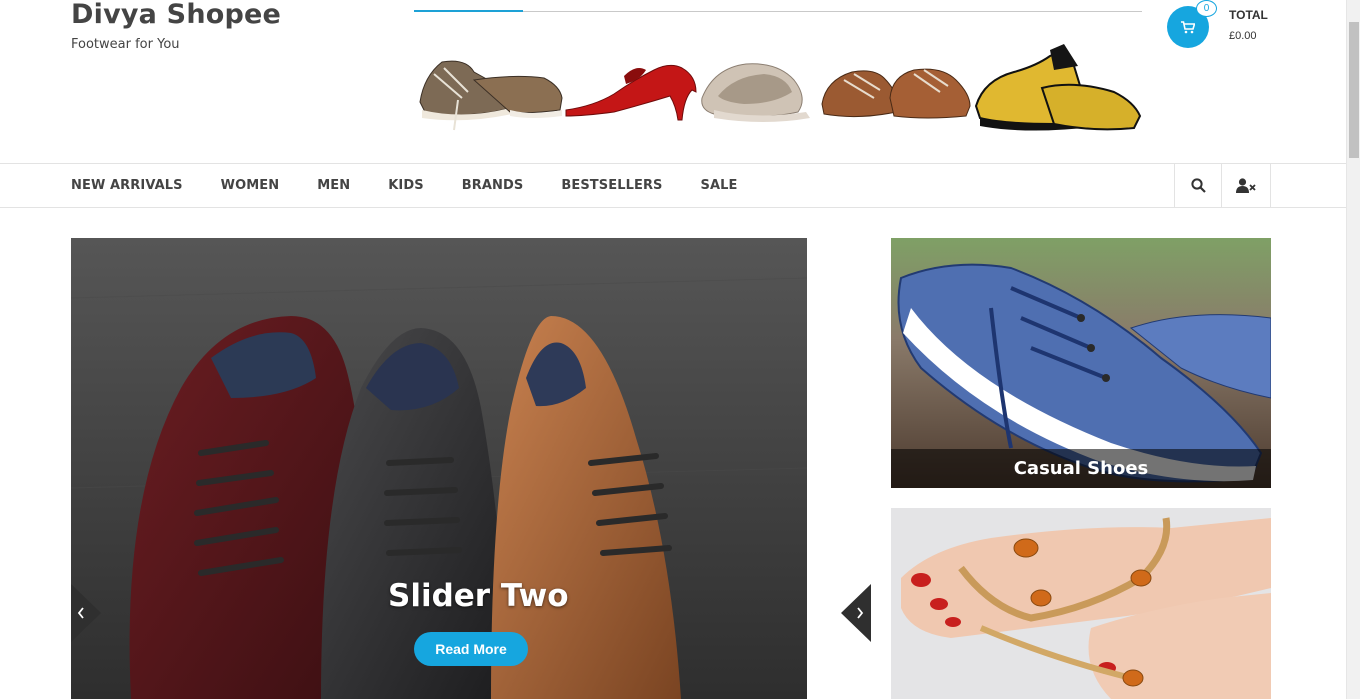 The height and width of the screenshot is (699, 1360). Describe the element at coordinates (127, 185) in the screenshot. I see `nav-item-new-arrivals: NEW ARRIVALS` at that location.